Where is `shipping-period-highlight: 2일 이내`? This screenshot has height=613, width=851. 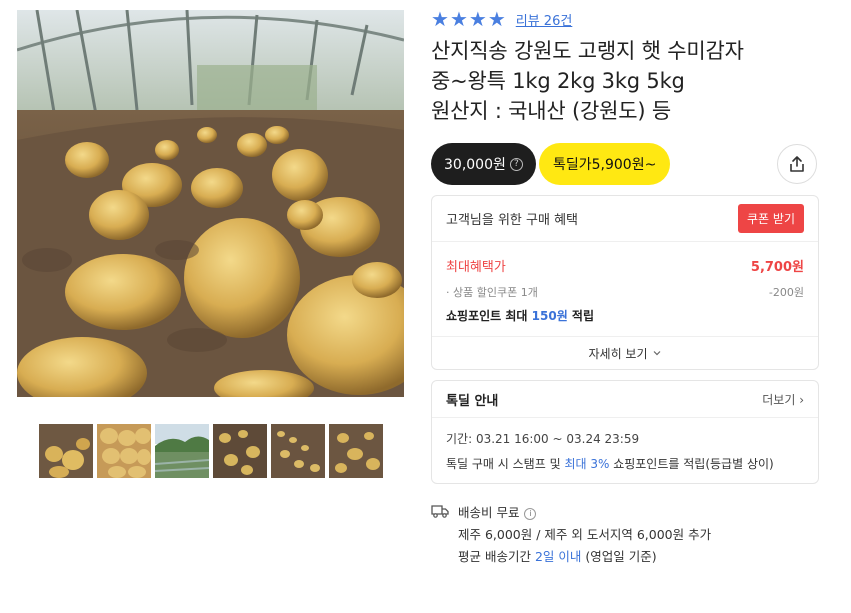 shipping-period-highlight: 2일 이내 is located at coordinates (558, 556).